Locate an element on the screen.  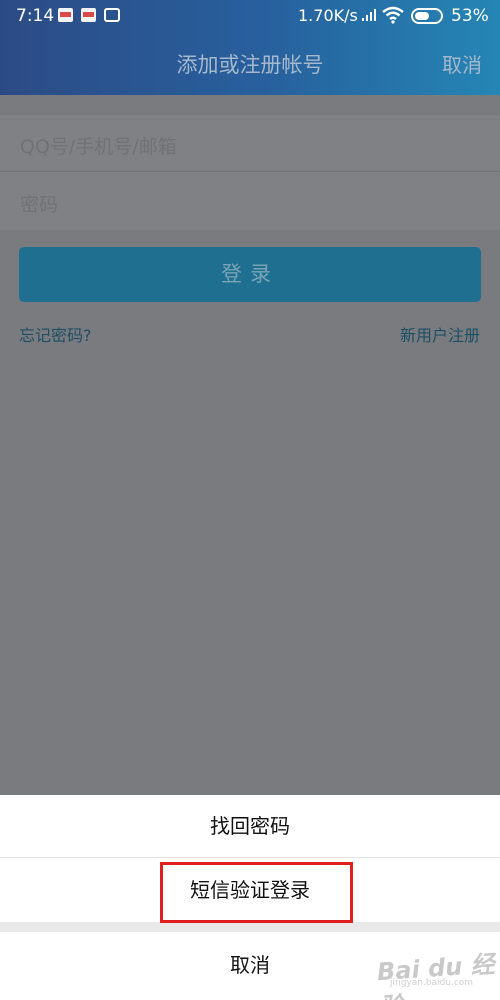
page-title: 添加或注册帐号 is located at coordinates (250, 65).